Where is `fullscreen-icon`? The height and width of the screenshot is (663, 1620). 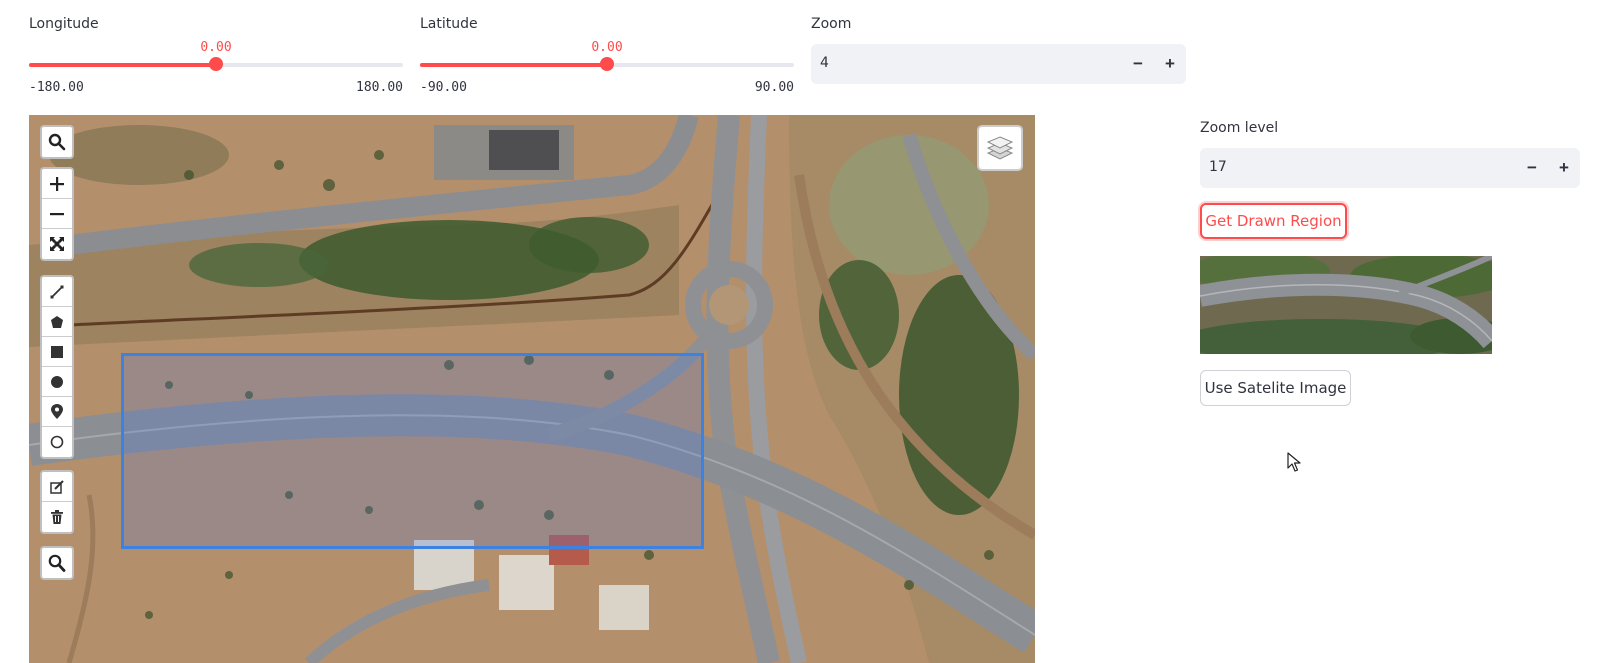 fullscreen-icon is located at coordinates (57, 244).